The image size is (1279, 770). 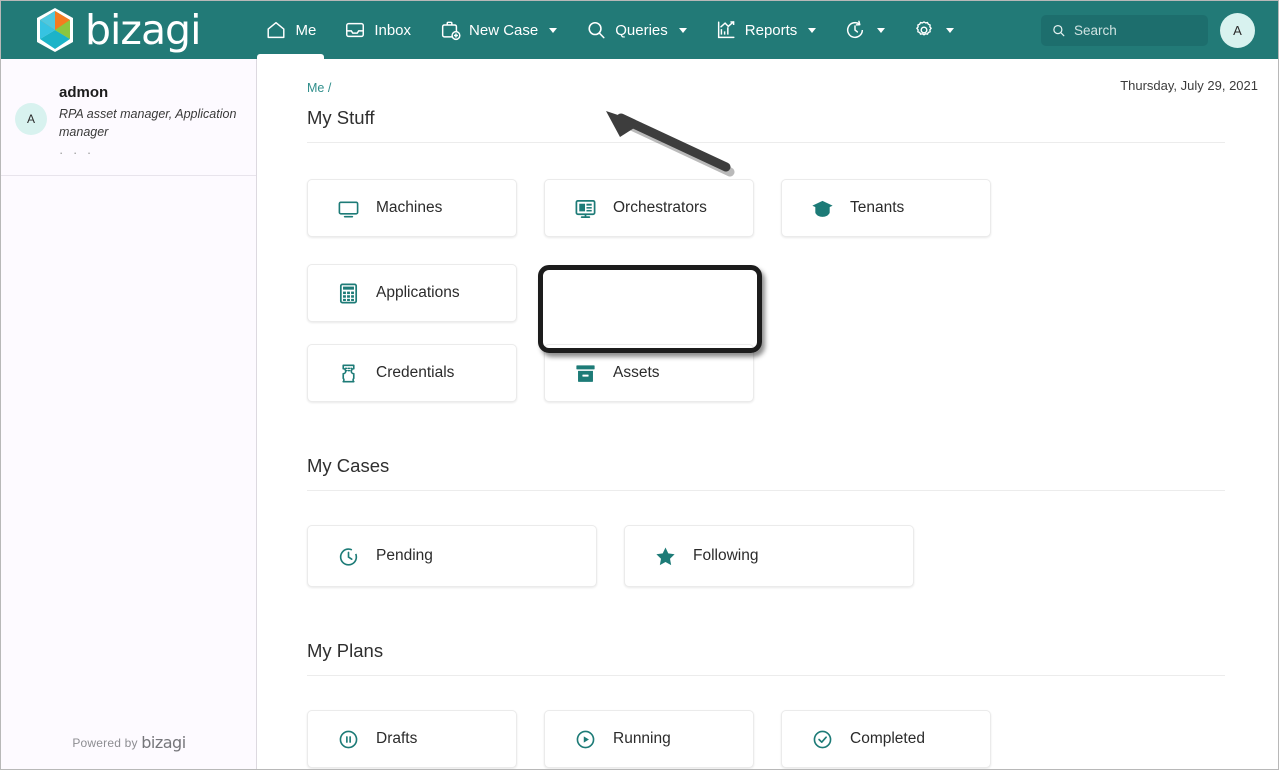 I want to click on play-circle-icon, so click(x=585, y=739).